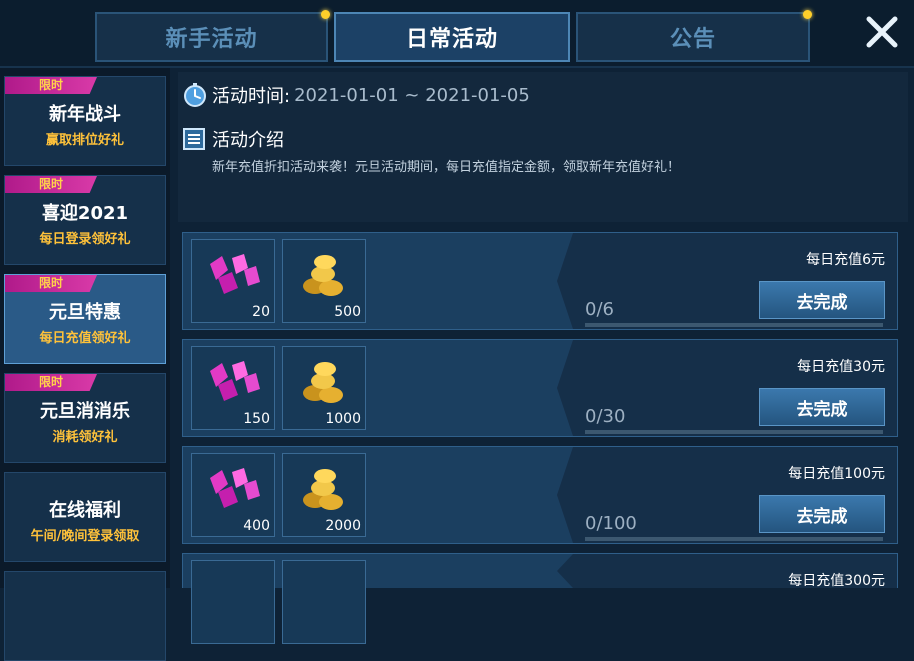 This screenshot has width=914, height=661. I want to click on sidebar-item-title: 元旦特惠, so click(85, 312).